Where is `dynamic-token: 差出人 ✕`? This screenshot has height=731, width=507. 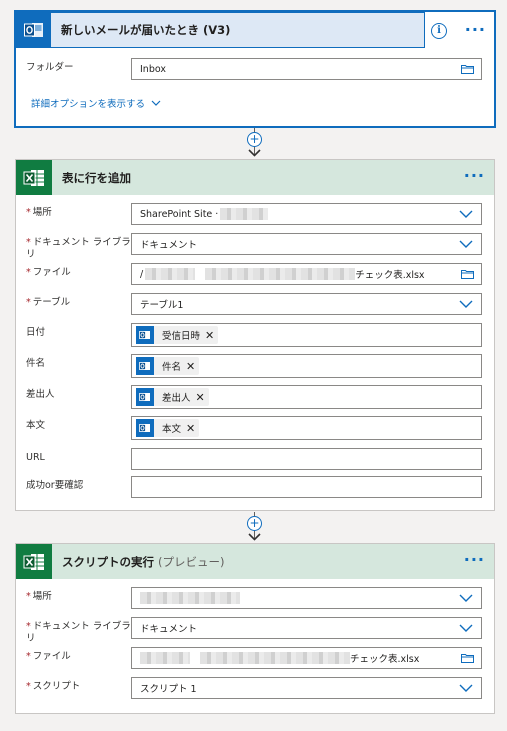
dynamic-token: 差出人 ✕ is located at coordinates (172, 397).